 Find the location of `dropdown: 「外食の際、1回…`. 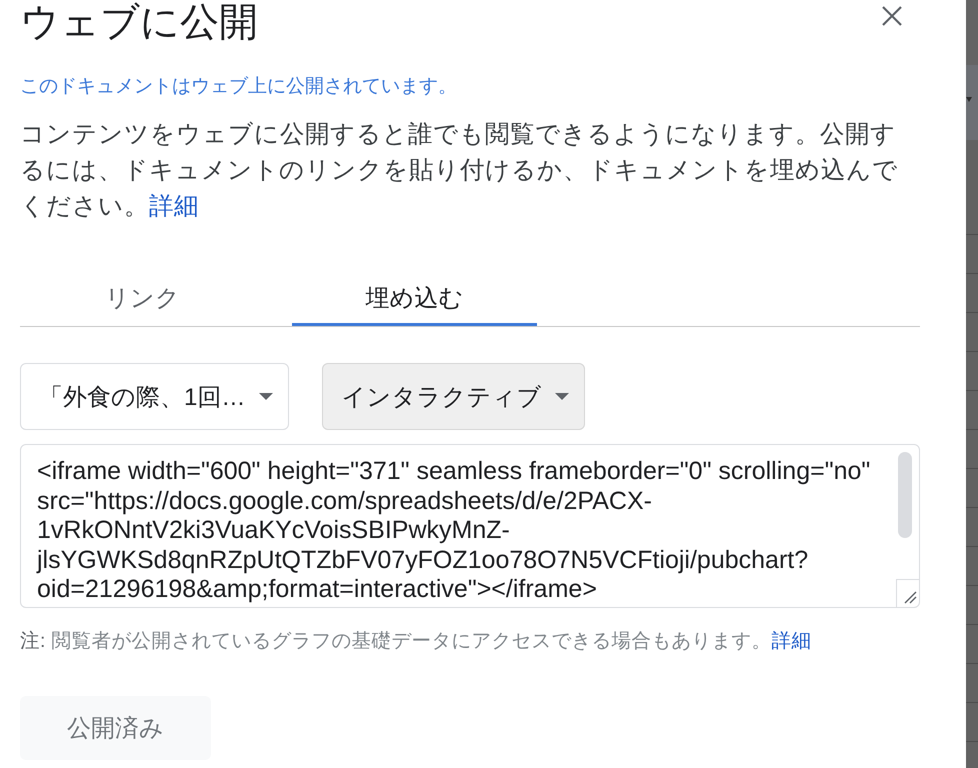

dropdown: 「外食の際、1回… is located at coordinates (155, 396).